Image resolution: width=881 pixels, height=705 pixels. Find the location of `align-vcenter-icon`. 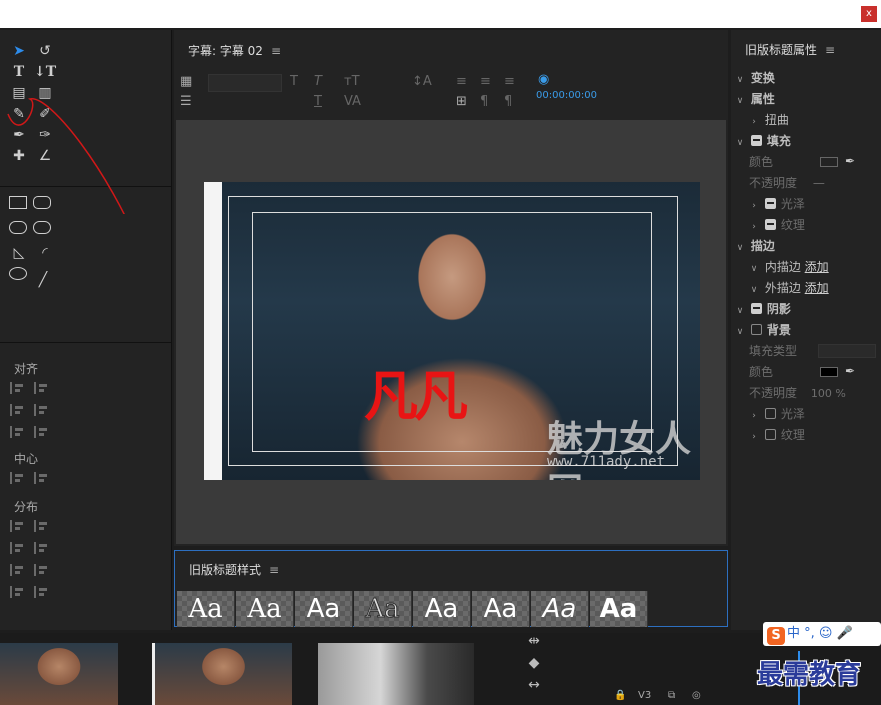

align-vcenter-icon is located at coordinates (41, 410).